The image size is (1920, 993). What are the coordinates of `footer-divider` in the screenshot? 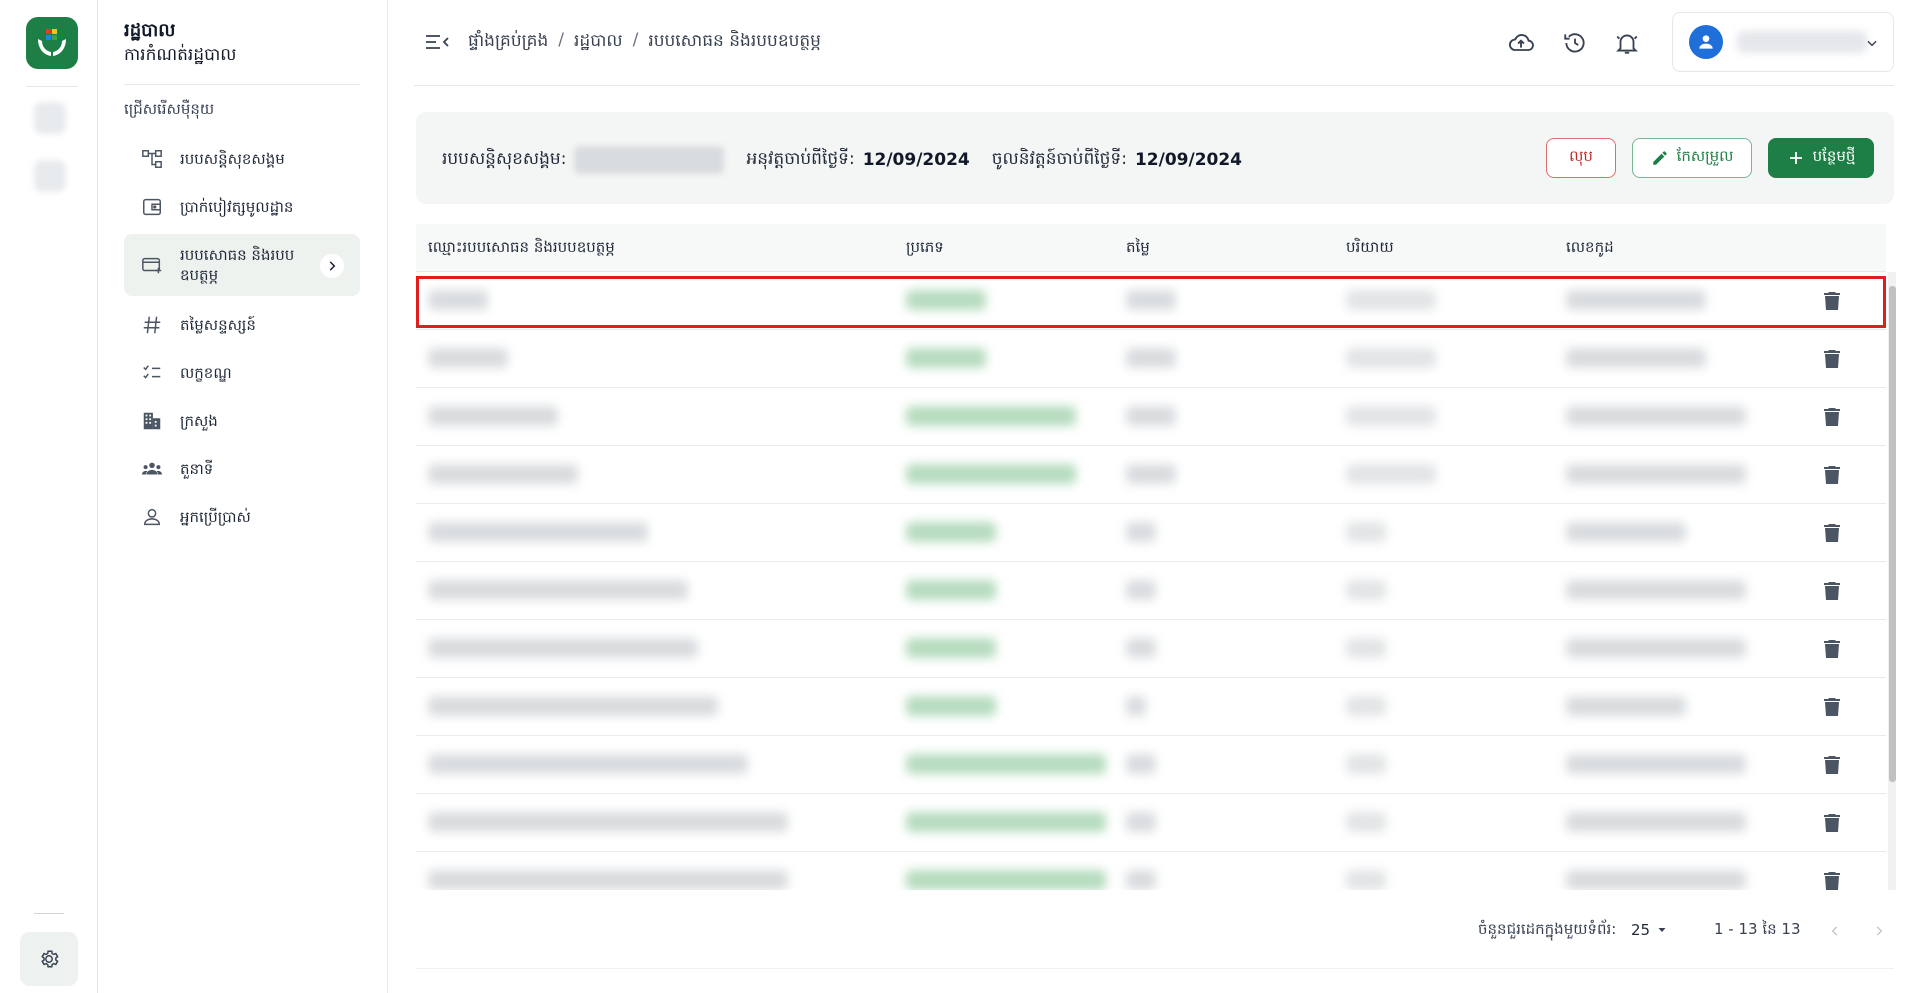 It's located at (1155, 968).